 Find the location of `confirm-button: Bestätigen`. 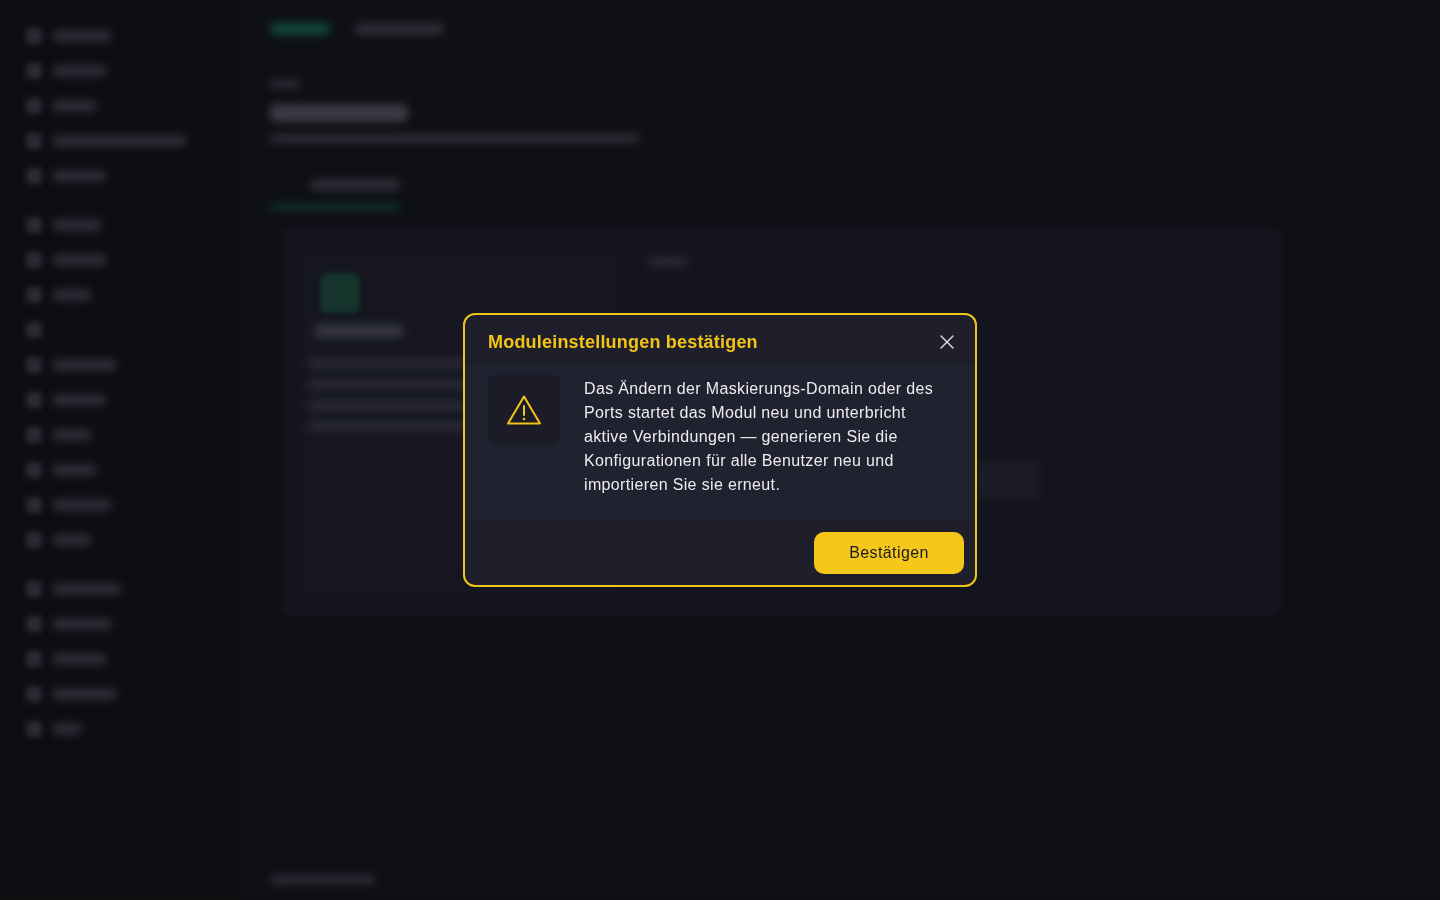

confirm-button: Bestätigen is located at coordinates (889, 553).